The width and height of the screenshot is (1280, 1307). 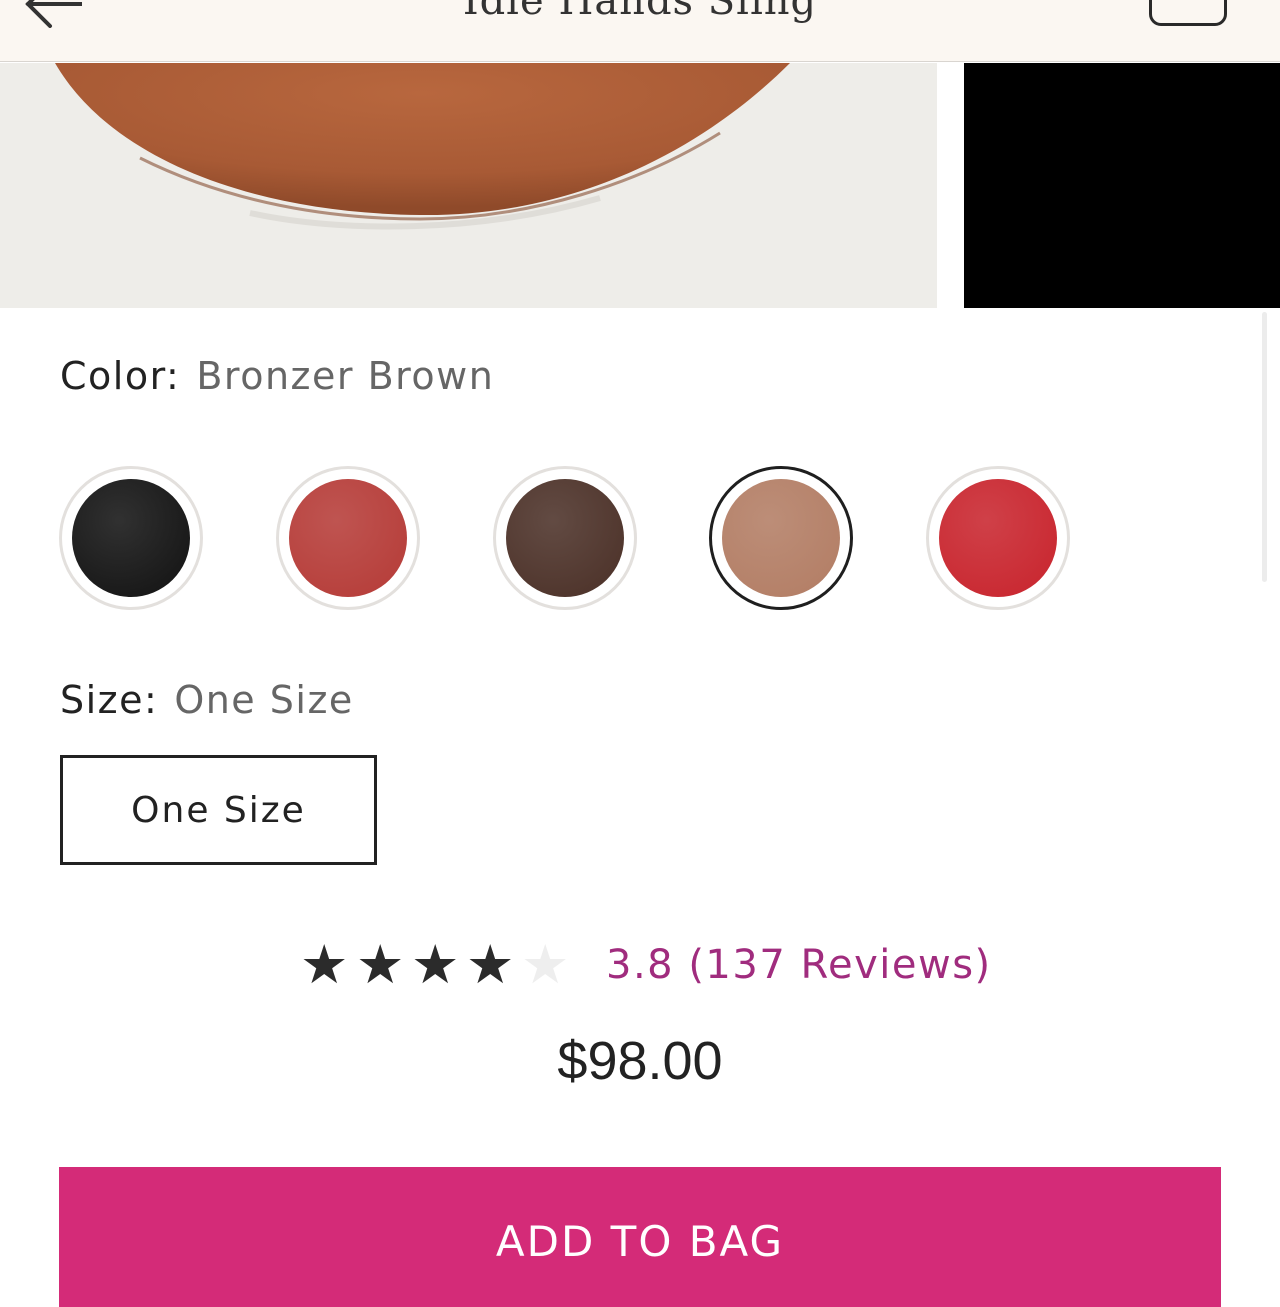 I want to click on color-swatch-bronzer-brown, so click(x=781, y=538).